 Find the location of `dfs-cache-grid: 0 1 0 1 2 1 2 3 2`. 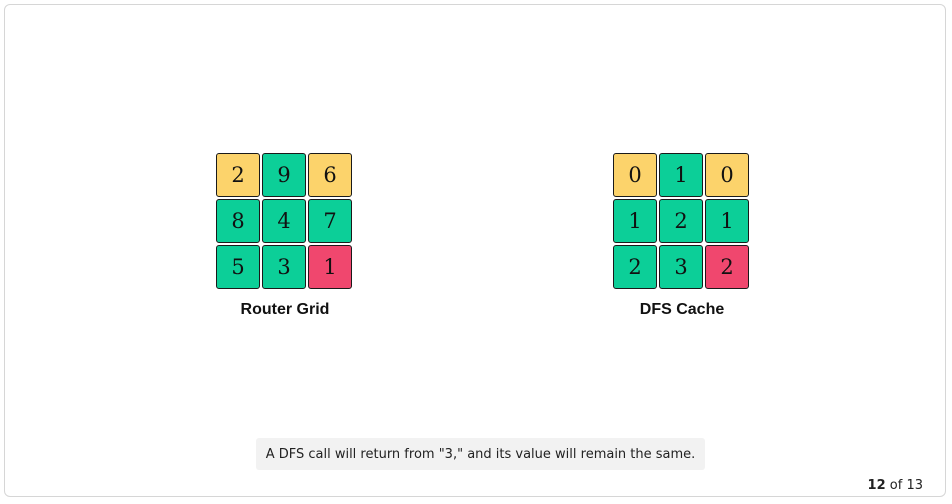

dfs-cache-grid: 0 1 0 1 2 1 2 3 2 is located at coordinates (682, 221).